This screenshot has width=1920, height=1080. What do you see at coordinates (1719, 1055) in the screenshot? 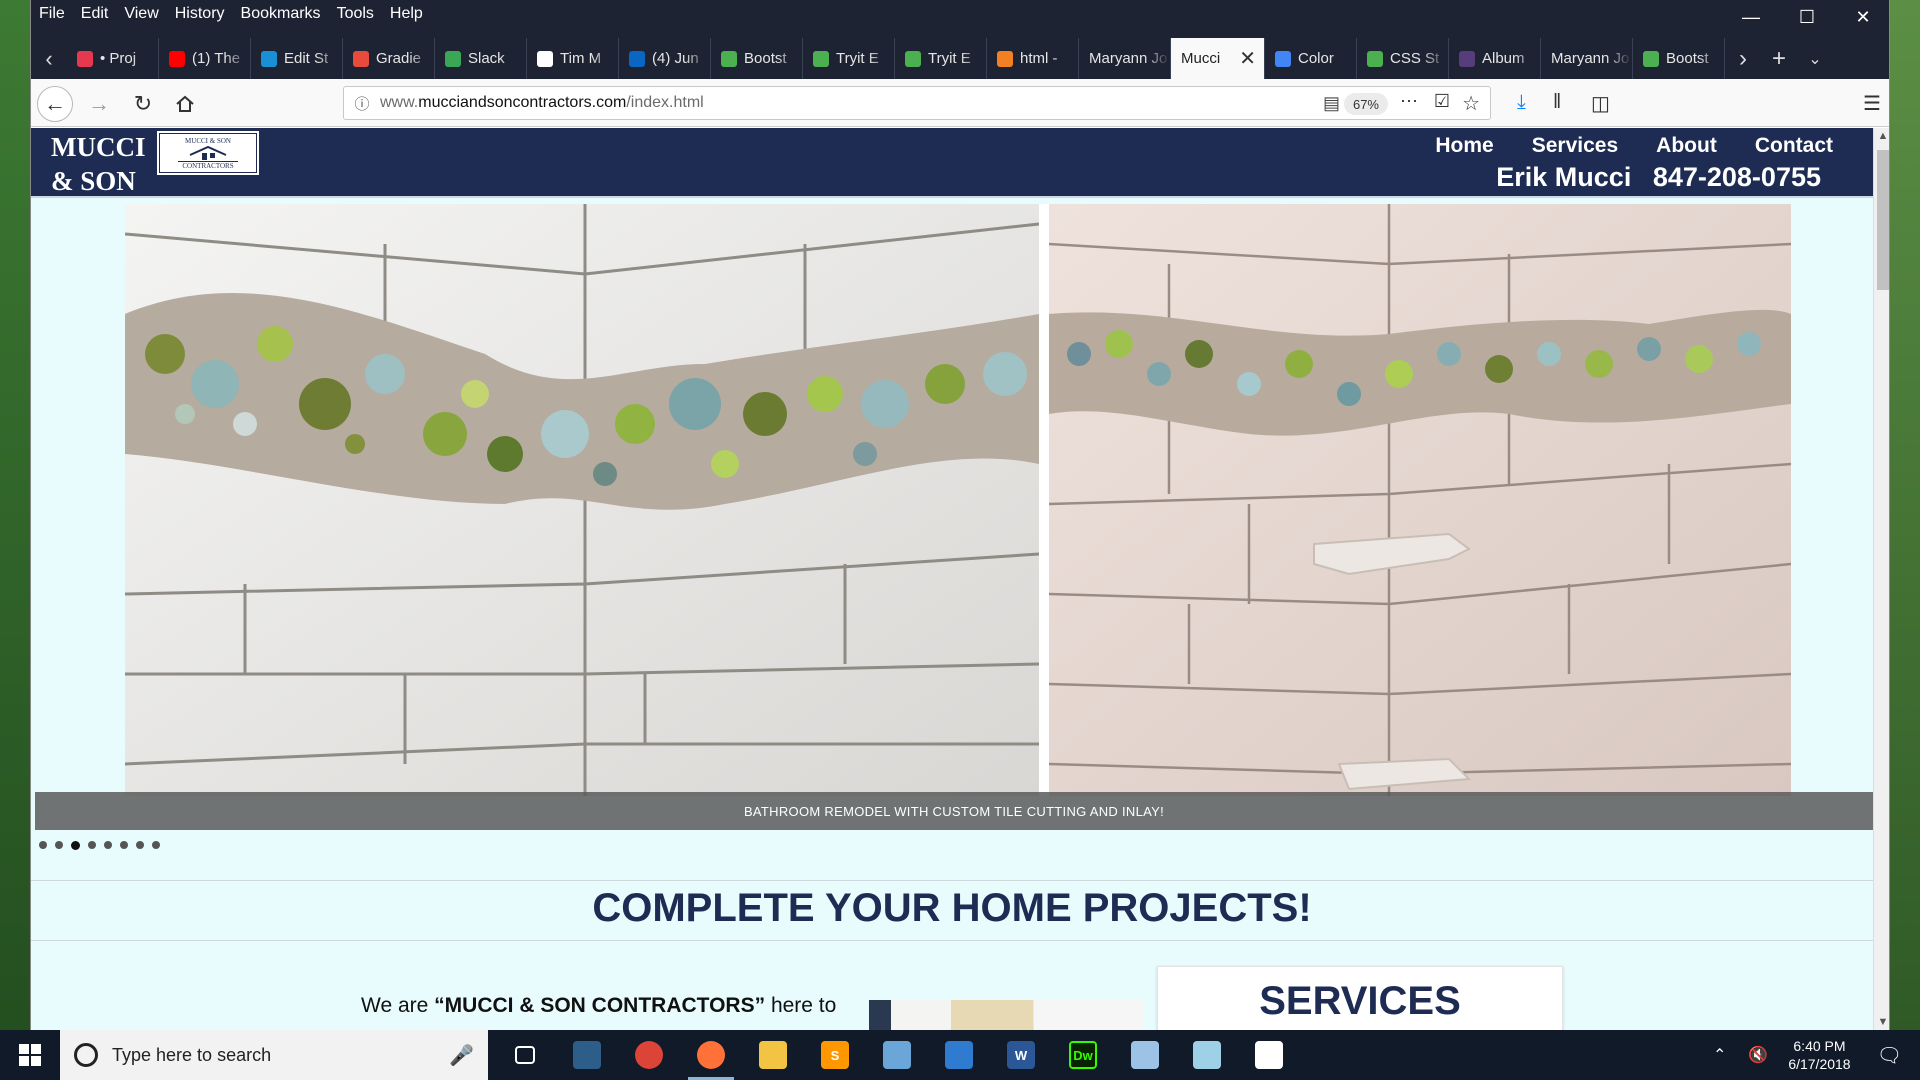
I see `show-hidden-icons-icon: ⌃` at bounding box center [1719, 1055].